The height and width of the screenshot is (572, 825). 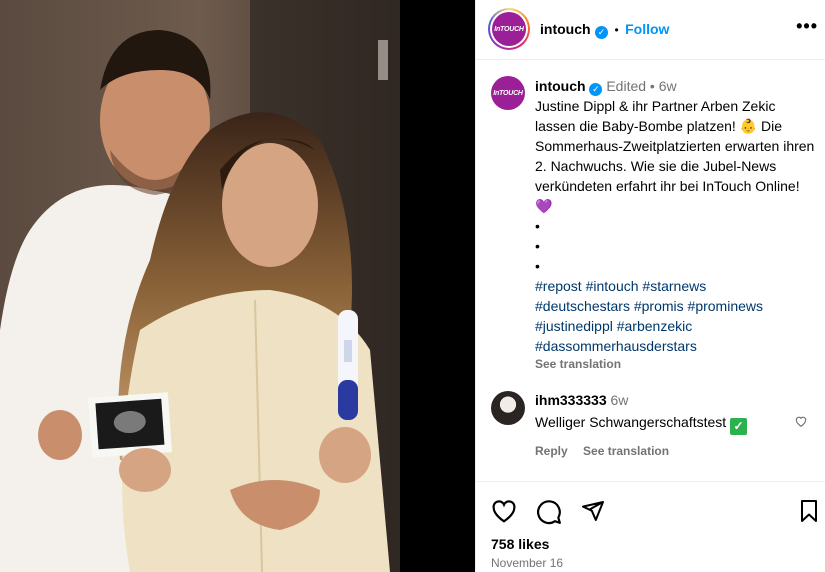 What do you see at coordinates (582, 306) in the screenshot?
I see `hashtag-link: #deutschestars` at bounding box center [582, 306].